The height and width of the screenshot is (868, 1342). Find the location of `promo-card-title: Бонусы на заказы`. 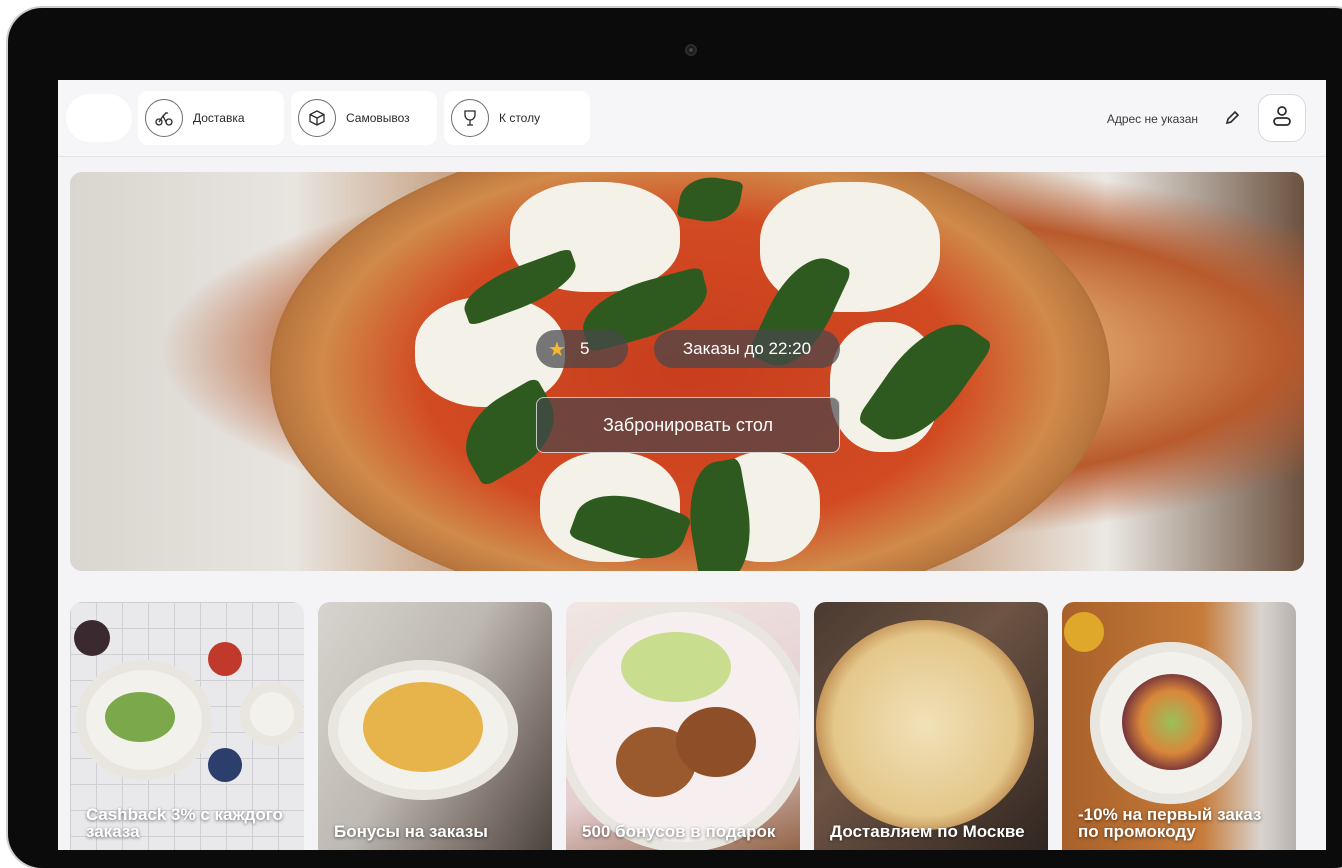

promo-card-title: Бонусы на заказы is located at coordinates (411, 831).